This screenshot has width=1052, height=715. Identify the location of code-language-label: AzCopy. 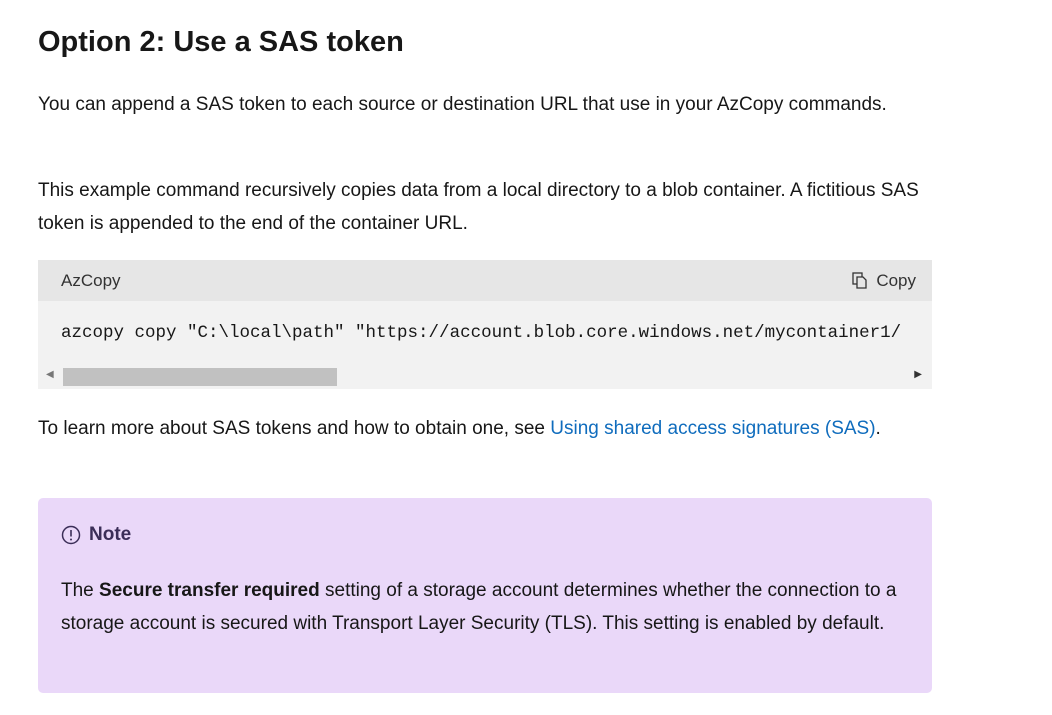
(91, 280).